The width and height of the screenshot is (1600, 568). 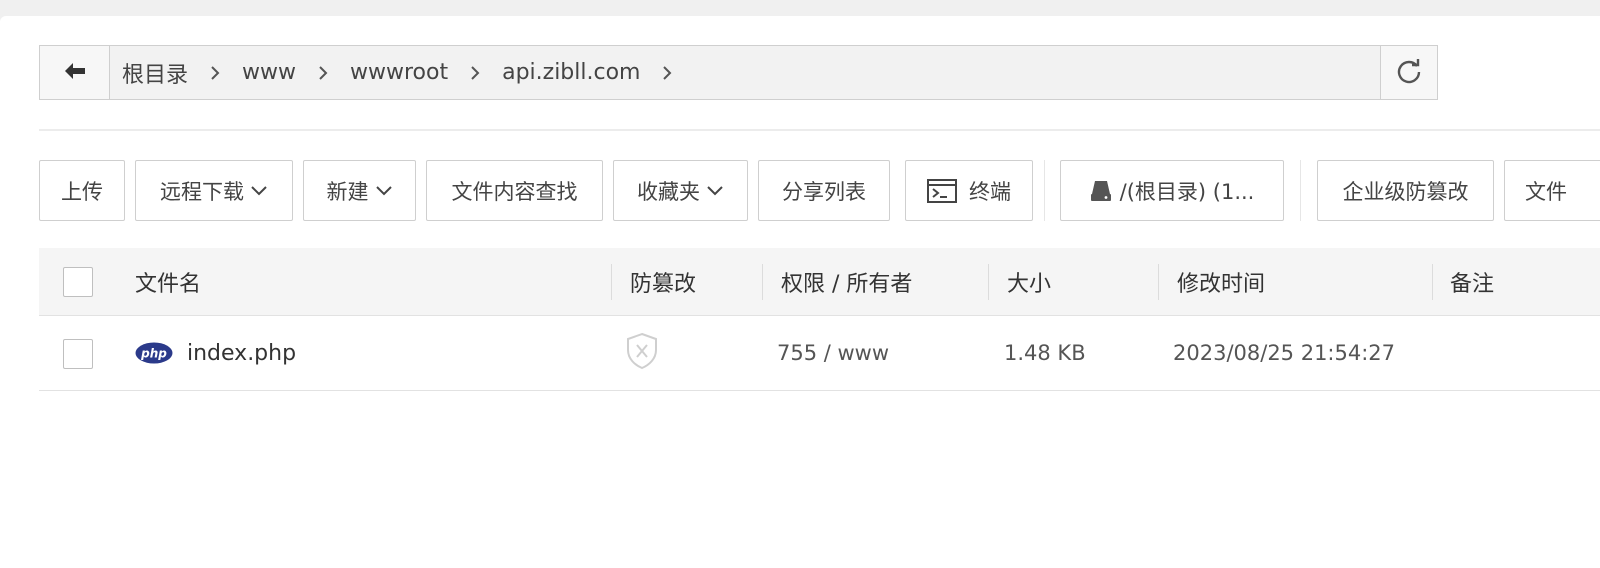 I want to click on path-bar: 根目录 www wwwroot api.zibll.com, so click(x=738, y=72).